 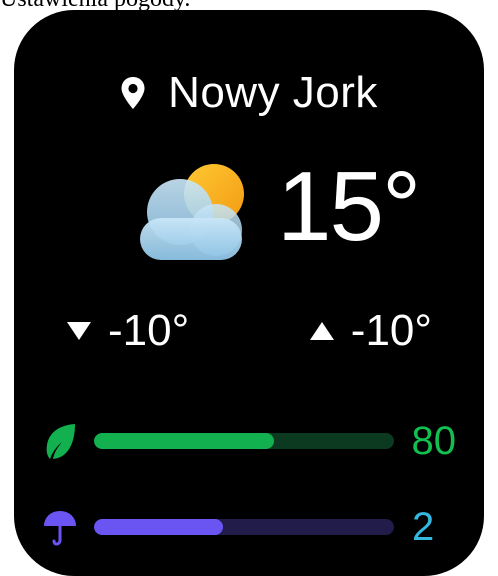 I want to click on umbrella-icon, so click(x=60, y=528).